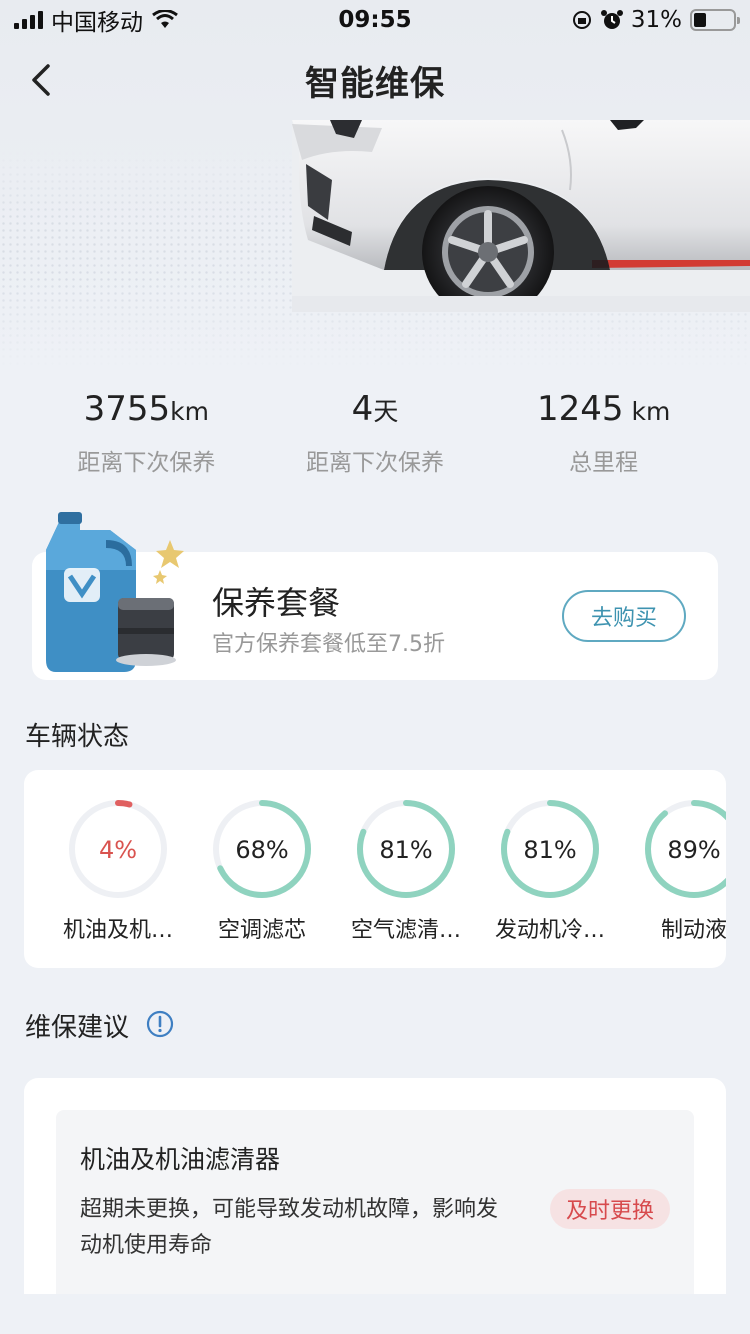 The image size is (750, 1334). What do you see at coordinates (375, 20) in the screenshot?
I see `status-bar: 中国移动 09:55 31%` at bounding box center [375, 20].